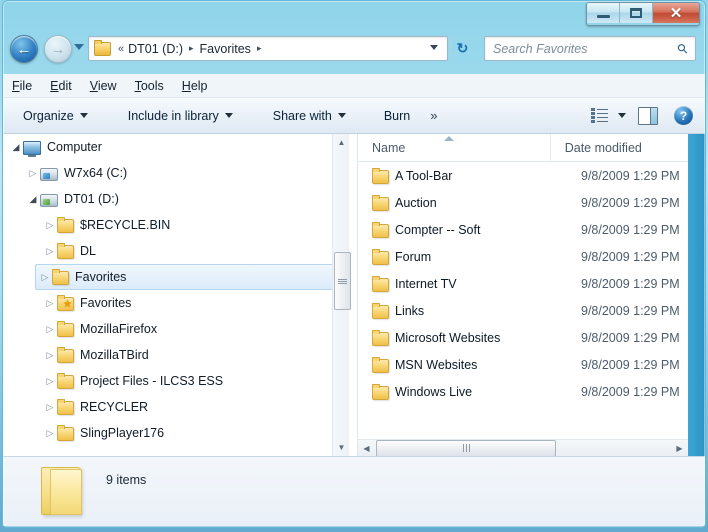 The width and height of the screenshot is (708, 532). I want to click on file-name-cell: Auction, so click(416, 202).